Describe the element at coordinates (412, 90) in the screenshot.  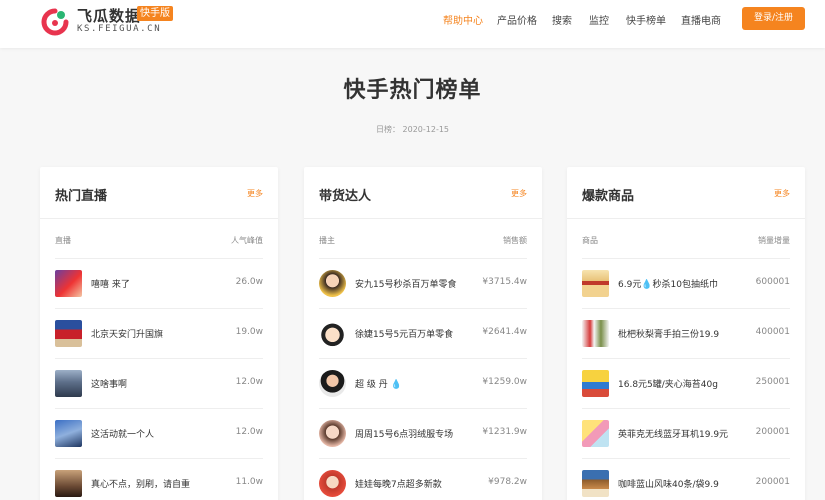
I see `page-title: 快手热门榜单` at that location.